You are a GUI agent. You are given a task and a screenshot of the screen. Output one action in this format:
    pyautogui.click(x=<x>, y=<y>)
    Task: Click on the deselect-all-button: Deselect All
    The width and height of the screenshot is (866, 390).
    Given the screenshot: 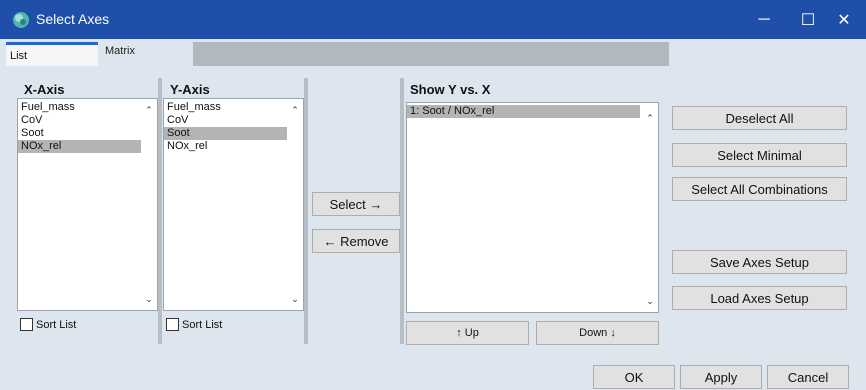 What is the action you would take?
    pyautogui.click(x=759, y=118)
    